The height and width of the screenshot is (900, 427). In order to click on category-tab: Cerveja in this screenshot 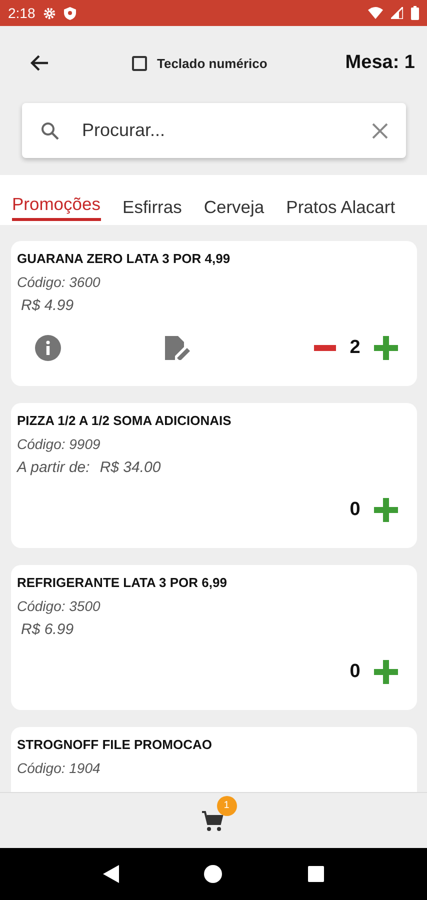, I will do `click(234, 200)`.